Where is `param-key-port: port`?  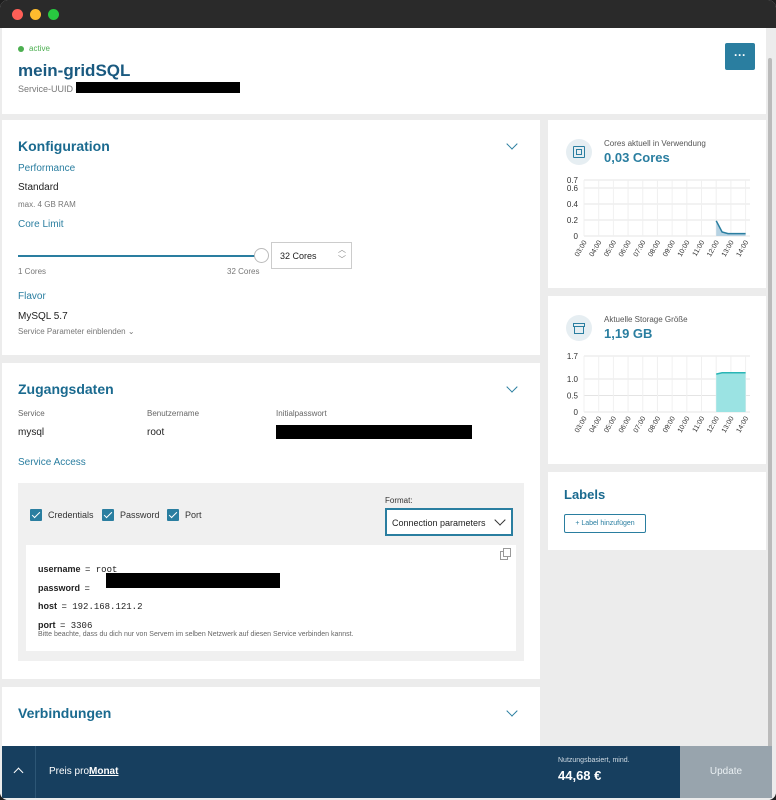
param-key-port: port is located at coordinates (47, 624).